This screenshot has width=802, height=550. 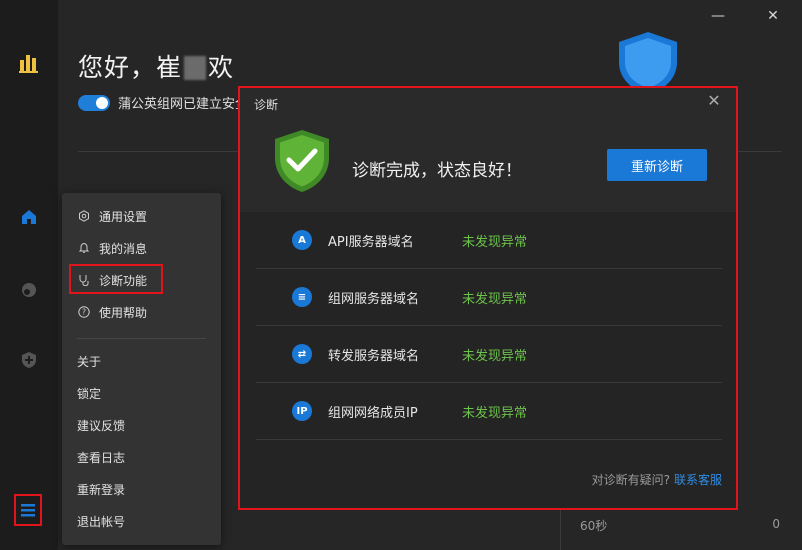 I want to click on menu-item-view-logs: 查看日志, so click(x=141, y=457).